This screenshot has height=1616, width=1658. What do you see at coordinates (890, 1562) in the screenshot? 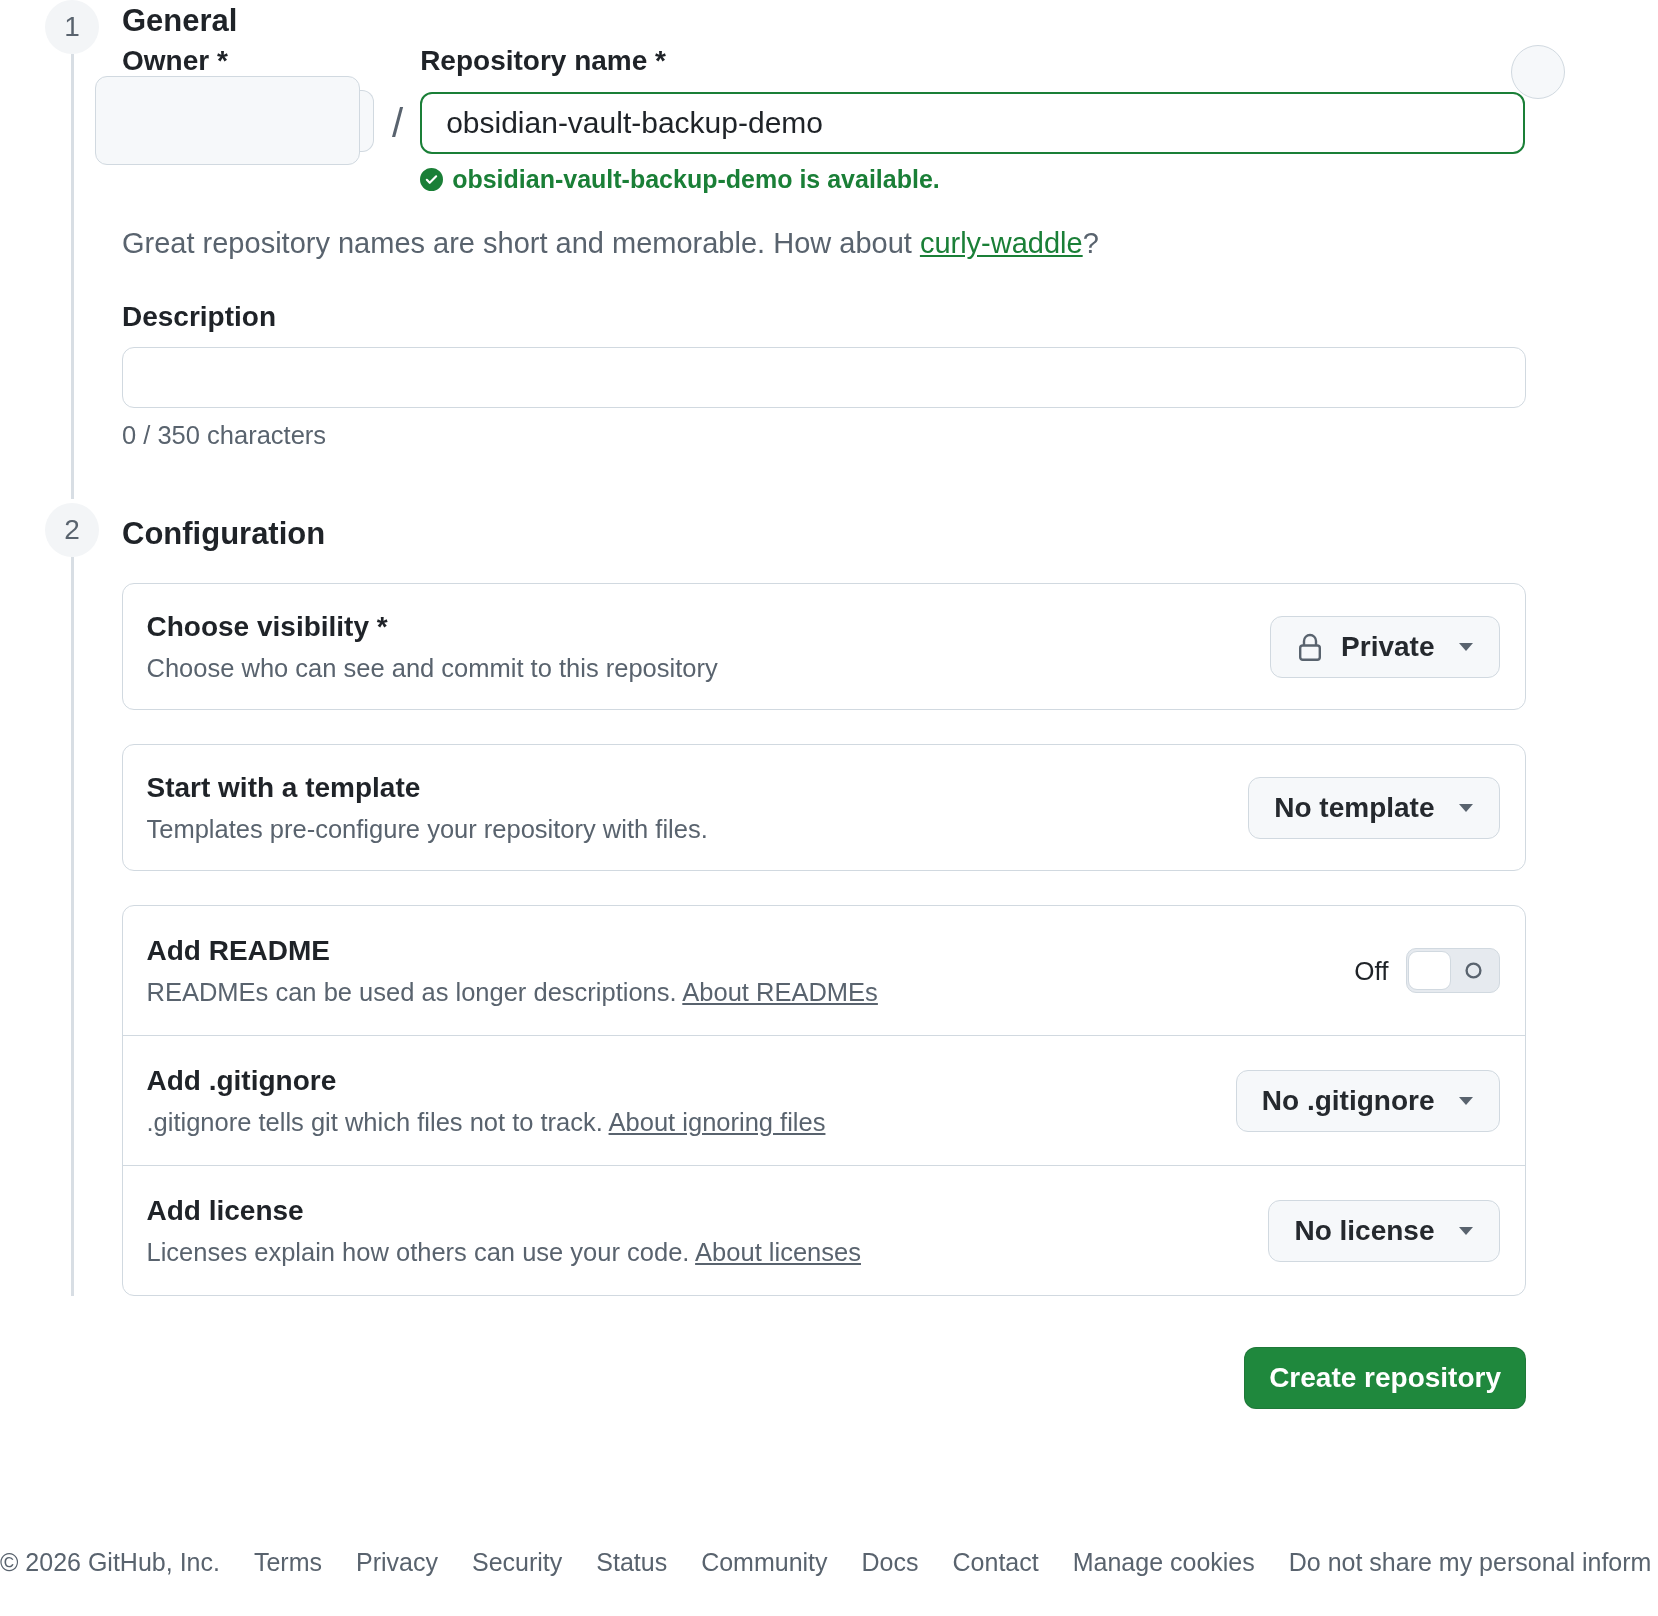
I see `footer-link: Docs` at bounding box center [890, 1562].